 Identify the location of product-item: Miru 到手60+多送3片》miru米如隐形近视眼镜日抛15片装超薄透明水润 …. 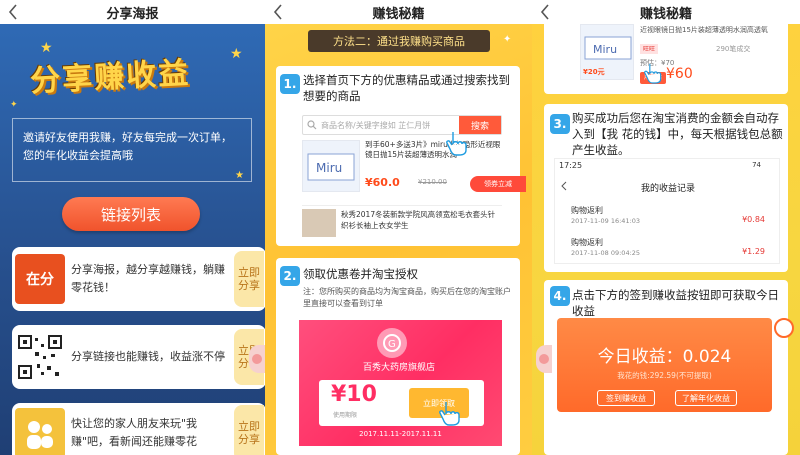
(414, 169).